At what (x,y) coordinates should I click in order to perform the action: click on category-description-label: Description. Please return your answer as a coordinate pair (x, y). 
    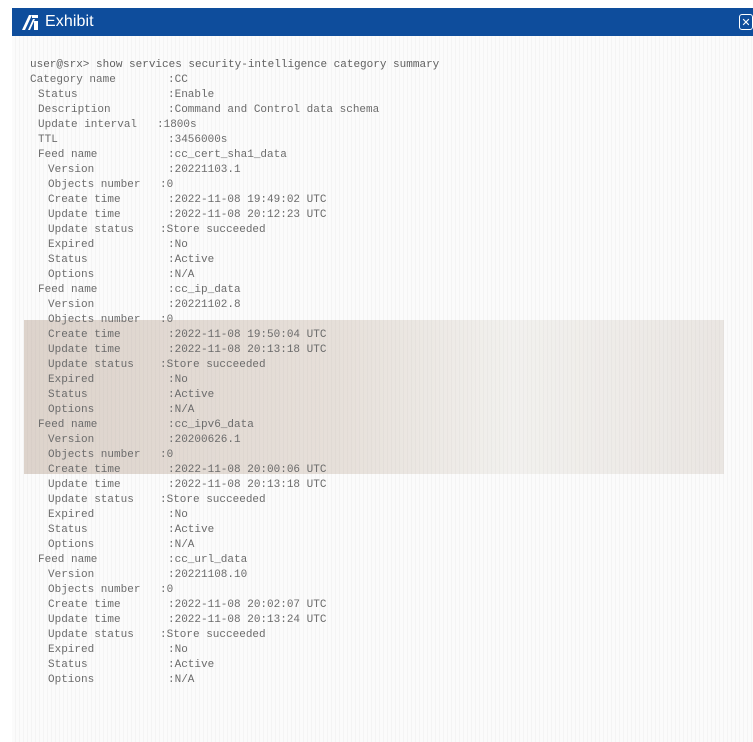
    Looking at the image, I should click on (74, 110).